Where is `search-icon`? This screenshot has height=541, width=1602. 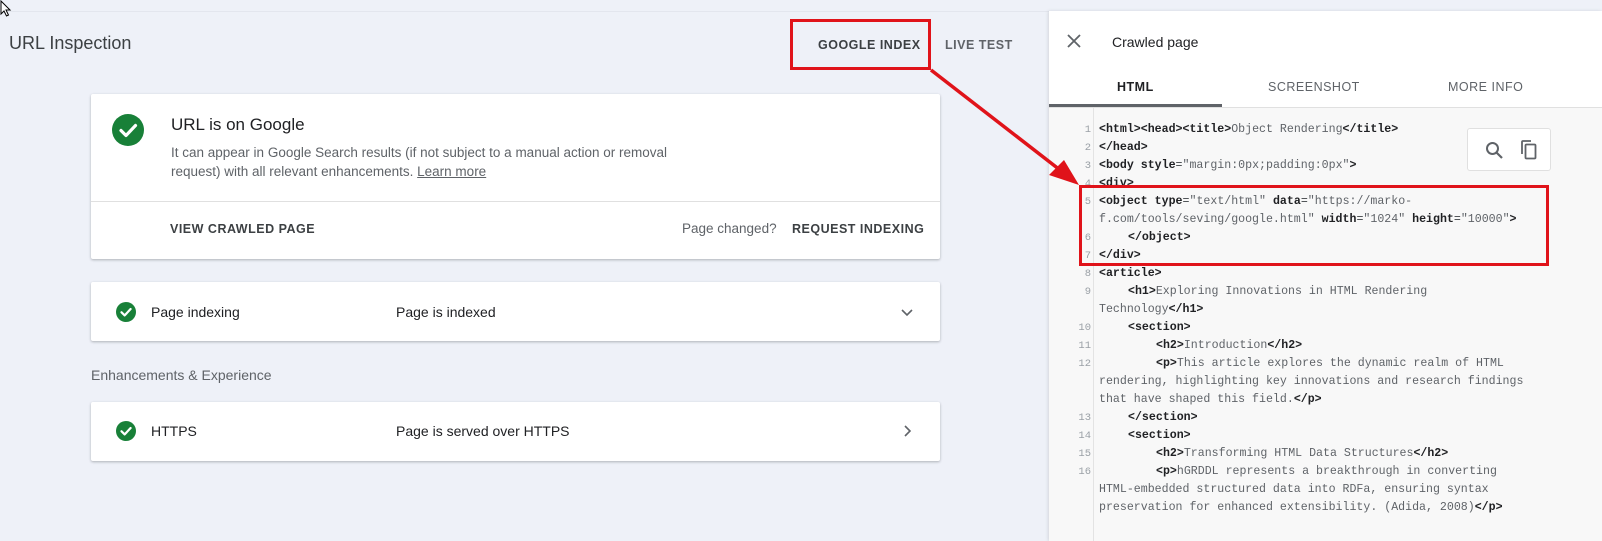 search-icon is located at coordinates (1494, 150).